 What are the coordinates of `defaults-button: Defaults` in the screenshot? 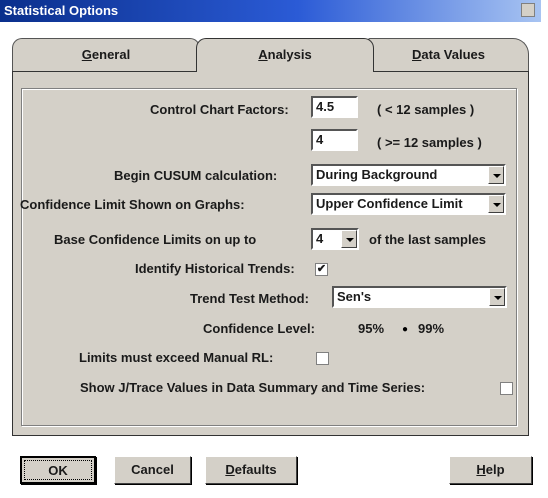 It's located at (251, 470).